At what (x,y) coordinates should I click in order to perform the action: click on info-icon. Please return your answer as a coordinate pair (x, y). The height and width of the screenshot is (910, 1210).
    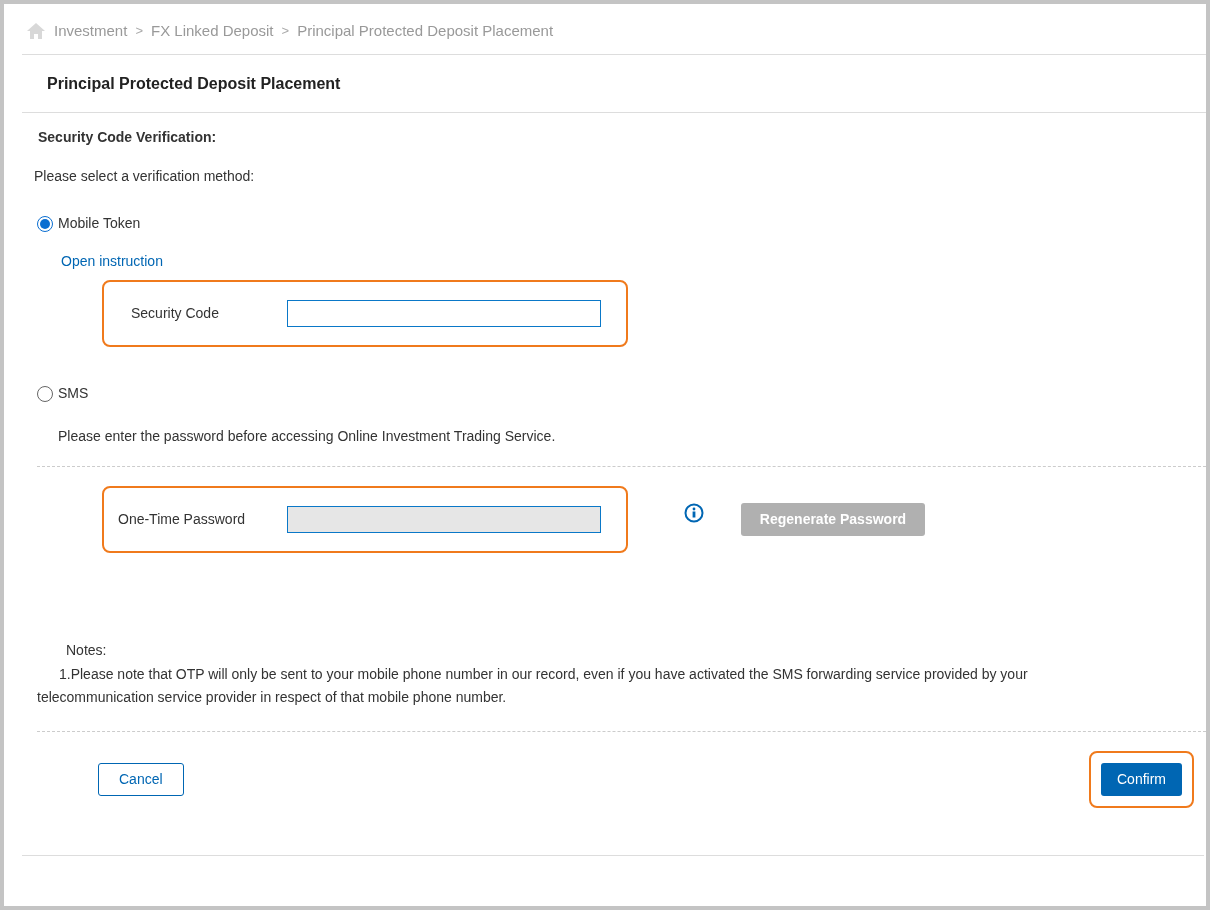
    Looking at the image, I should click on (694, 512).